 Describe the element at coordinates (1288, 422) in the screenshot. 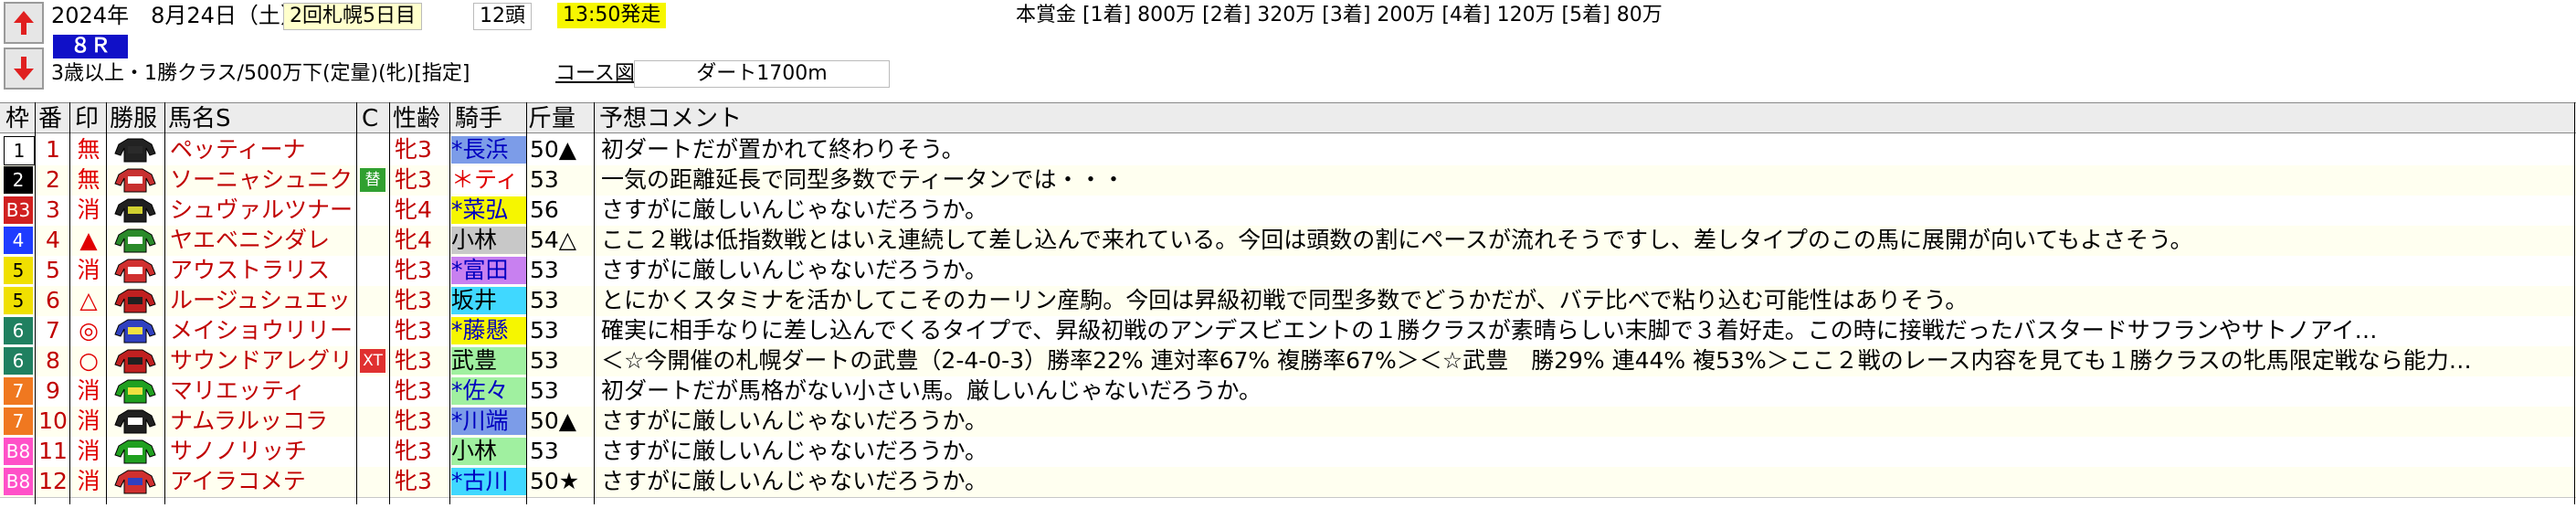

I see `table-row: 7 10 消 ナムラルッコラ 牝3 *川端 50▲ さすがに厳しいんじゃないだろうか。` at that location.